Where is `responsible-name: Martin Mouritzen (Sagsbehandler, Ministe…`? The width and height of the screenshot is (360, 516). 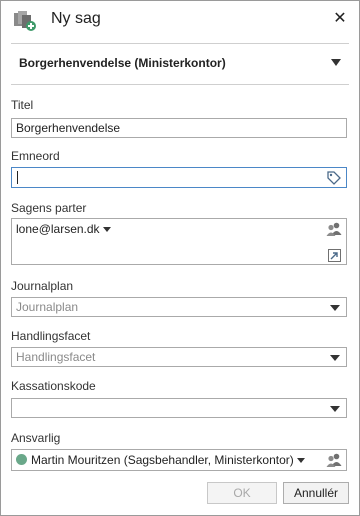 responsible-name: Martin Mouritzen (Sagsbehandler, Ministe… is located at coordinates (162, 460).